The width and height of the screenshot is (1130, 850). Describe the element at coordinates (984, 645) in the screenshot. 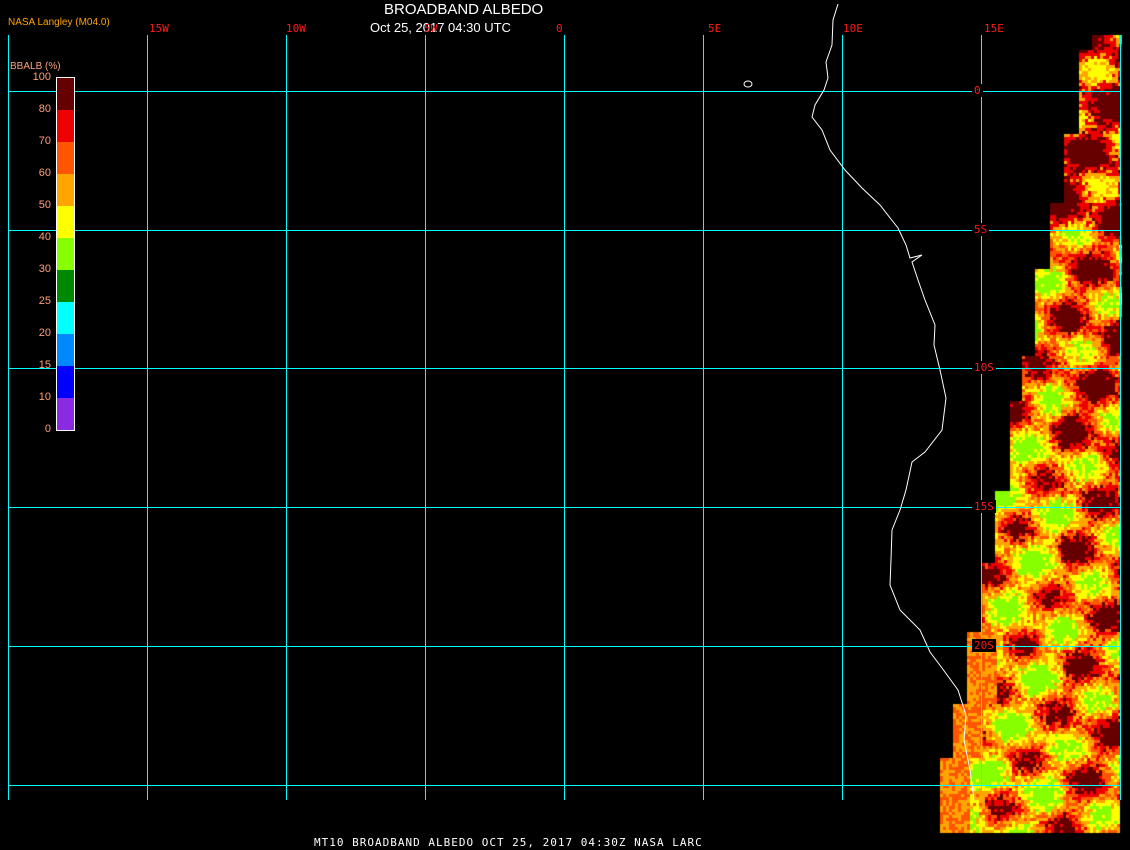

I see `latitude-label: 20S` at that location.